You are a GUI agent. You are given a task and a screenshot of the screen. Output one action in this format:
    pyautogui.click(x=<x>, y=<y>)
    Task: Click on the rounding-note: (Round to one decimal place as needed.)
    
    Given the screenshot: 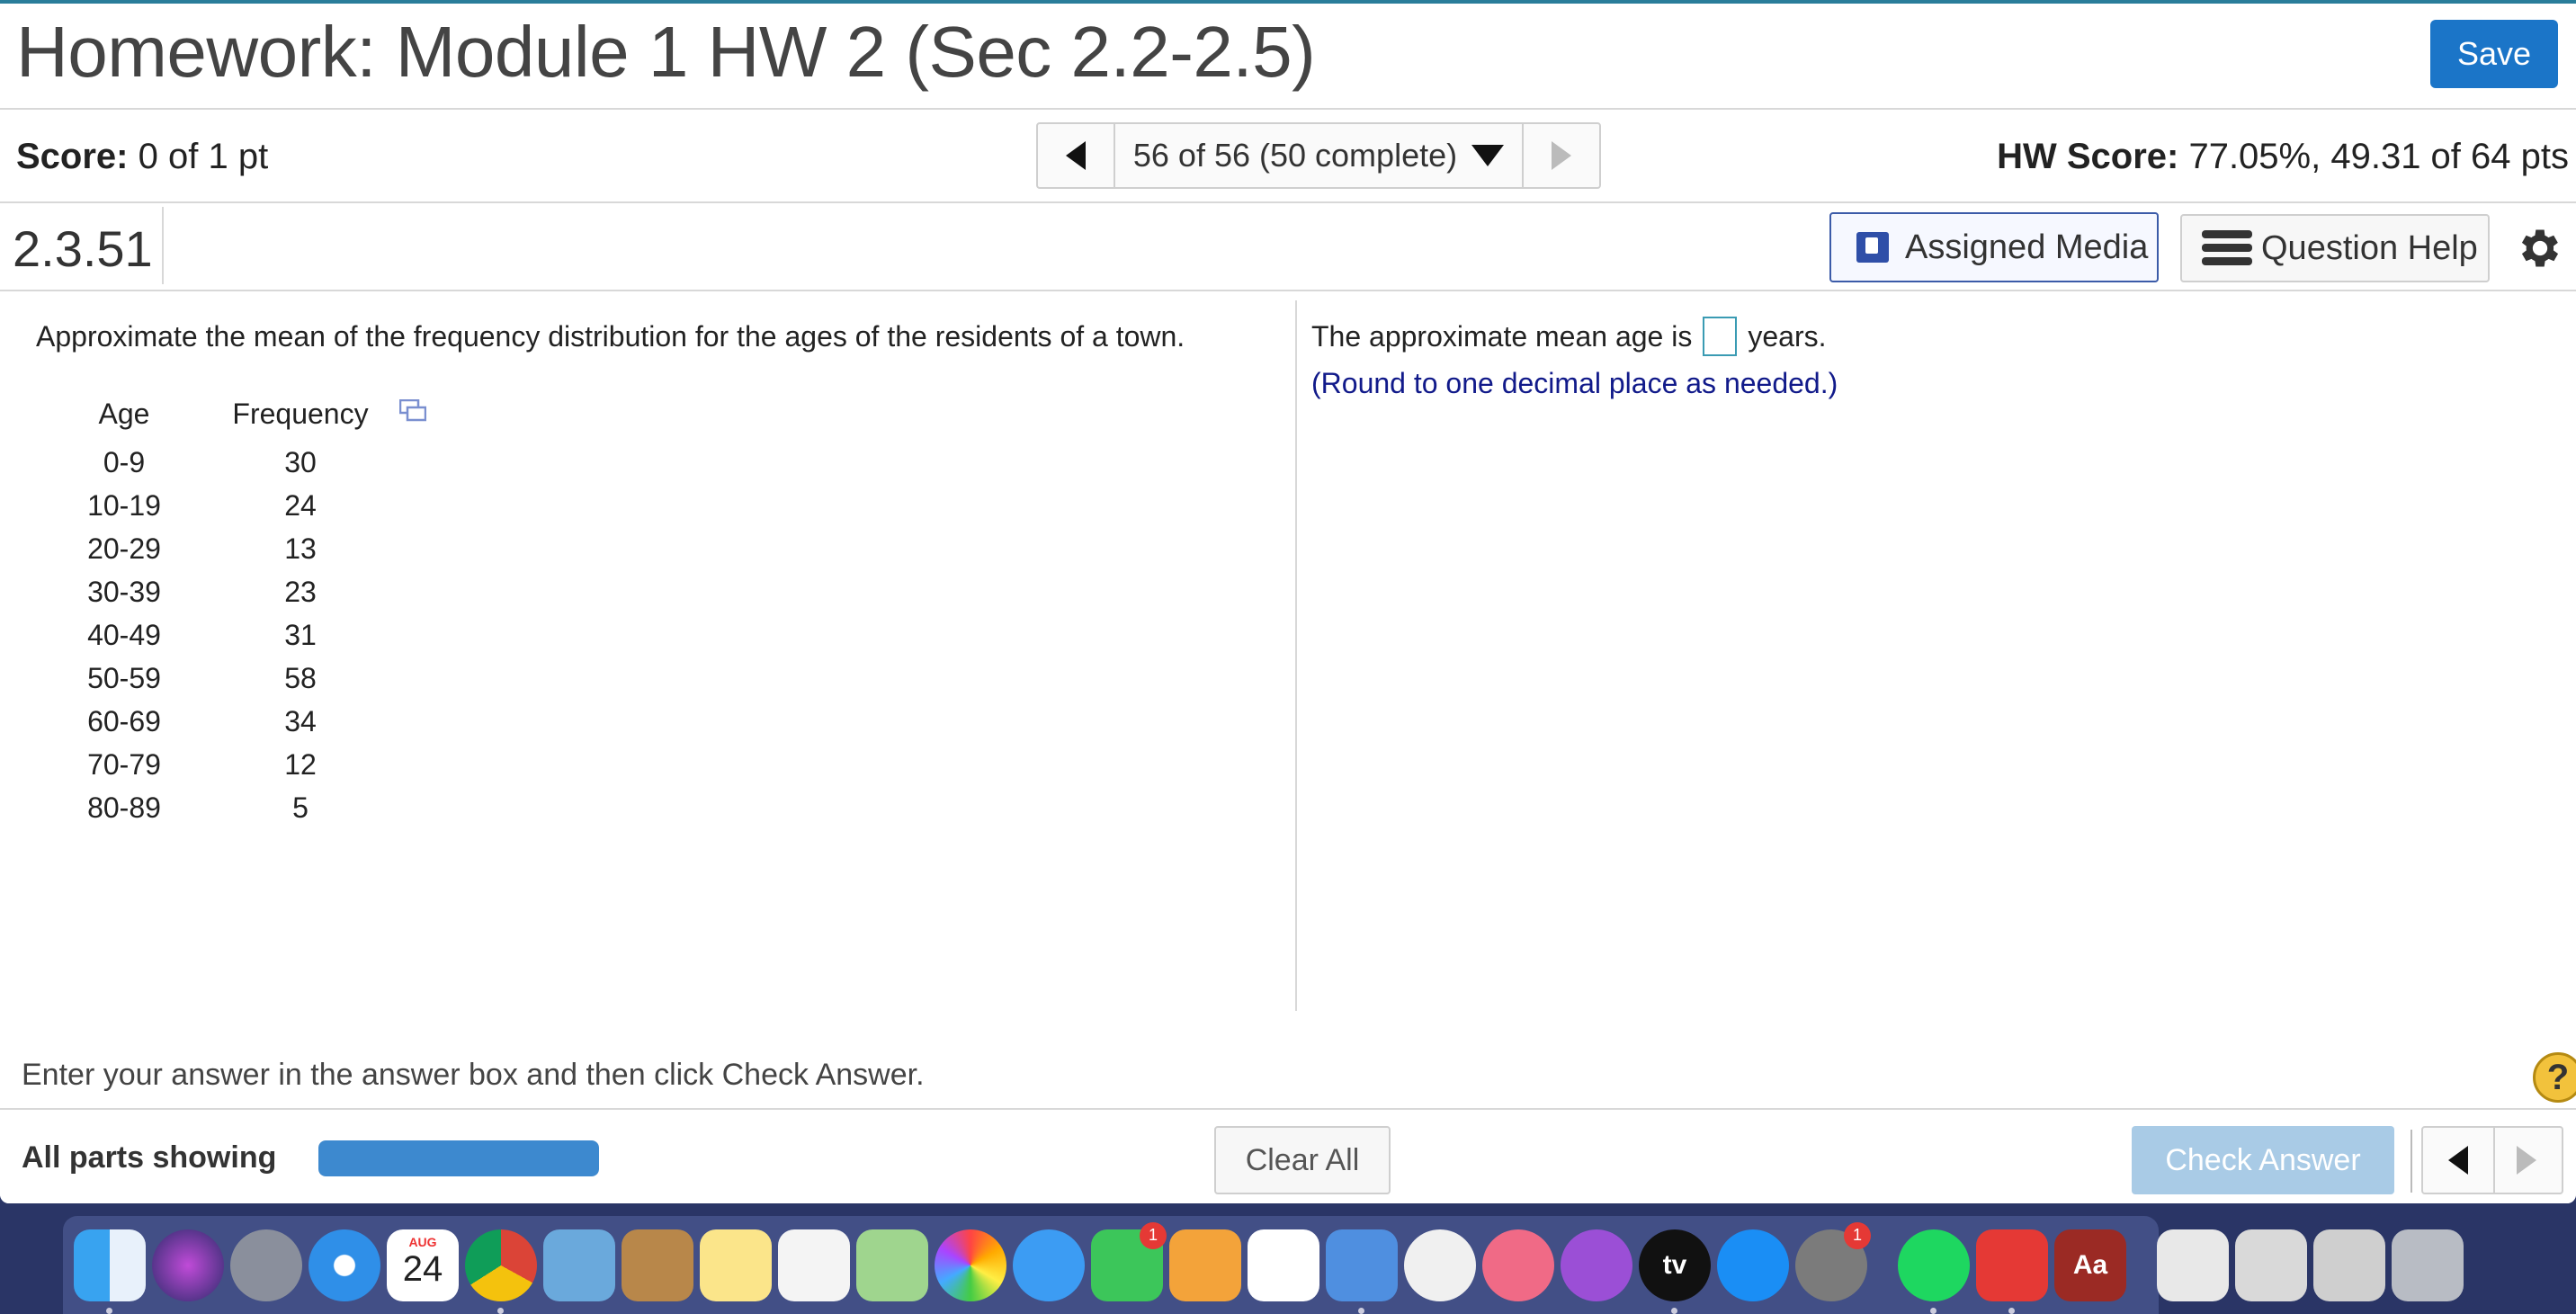 What is the action you would take?
    pyautogui.click(x=1574, y=383)
    